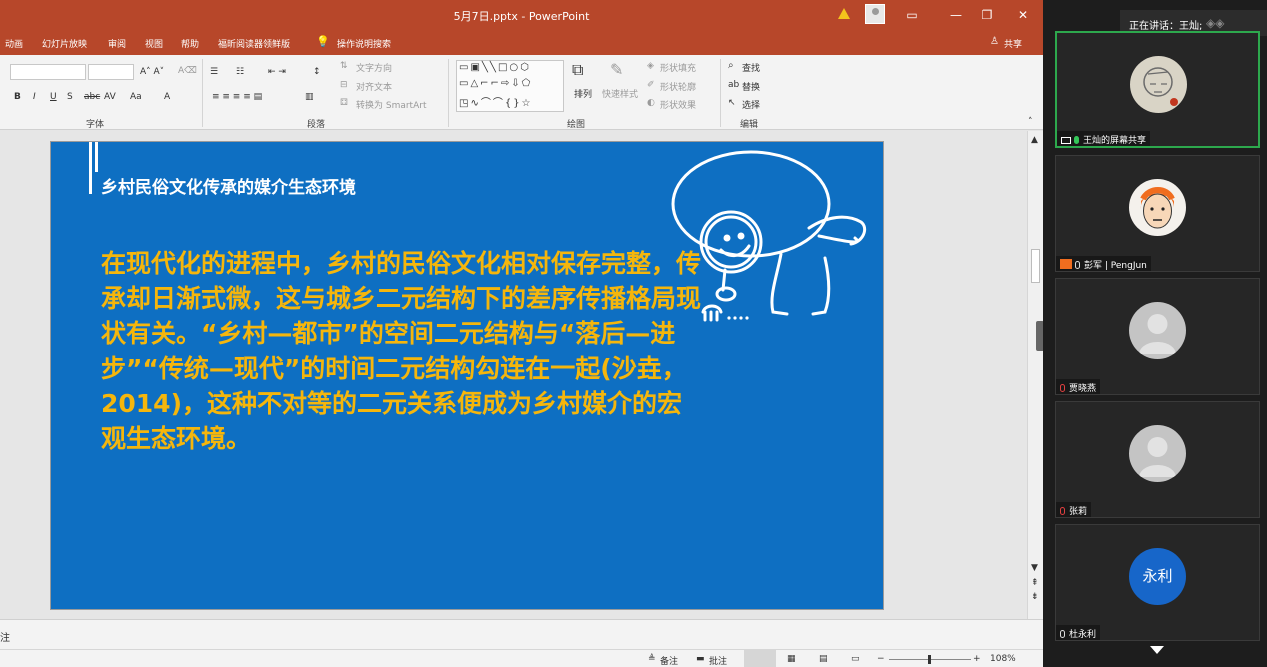 This screenshot has width=1267, height=667. What do you see at coordinates (228, 185) in the screenshot?
I see `slide-title: 乡村民俗文化传承的媒介生态环境` at bounding box center [228, 185].